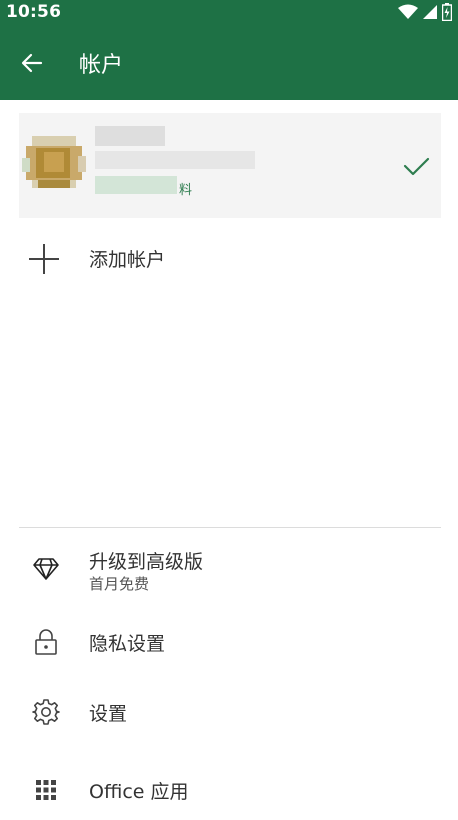  Describe the element at coordinates (108, 714) in the screenshot. I see `settings-label: 设置` at that location.